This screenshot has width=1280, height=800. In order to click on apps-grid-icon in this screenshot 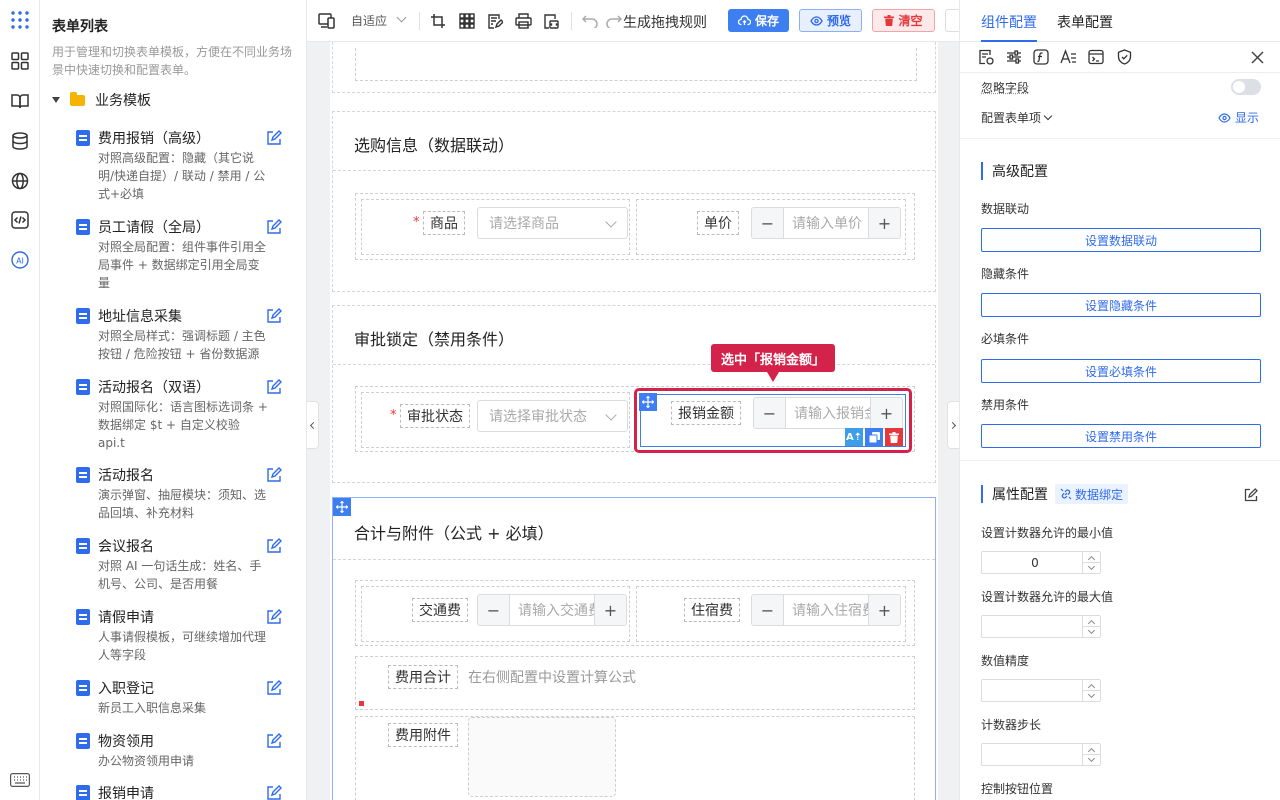, I will do `click(20, 20)`.